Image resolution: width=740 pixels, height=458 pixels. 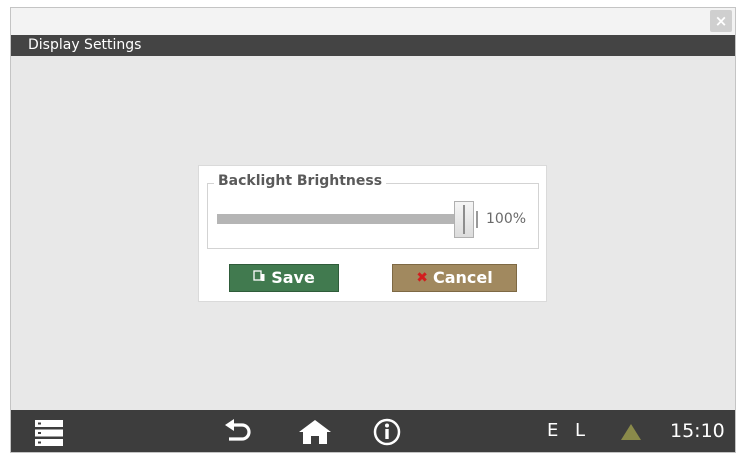 What do you see at coordinates (422, 278) in the screenshot?
I see `cancel-x-icon: ✖` at bounding box center [422, 278].